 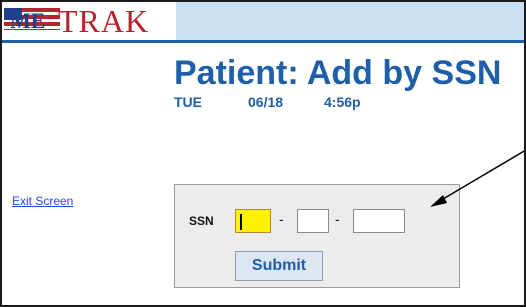 What do you see at coordinates (379, 221) in the screenshot?
I see `ssn-part3-input` at bounding box center [379, 221].